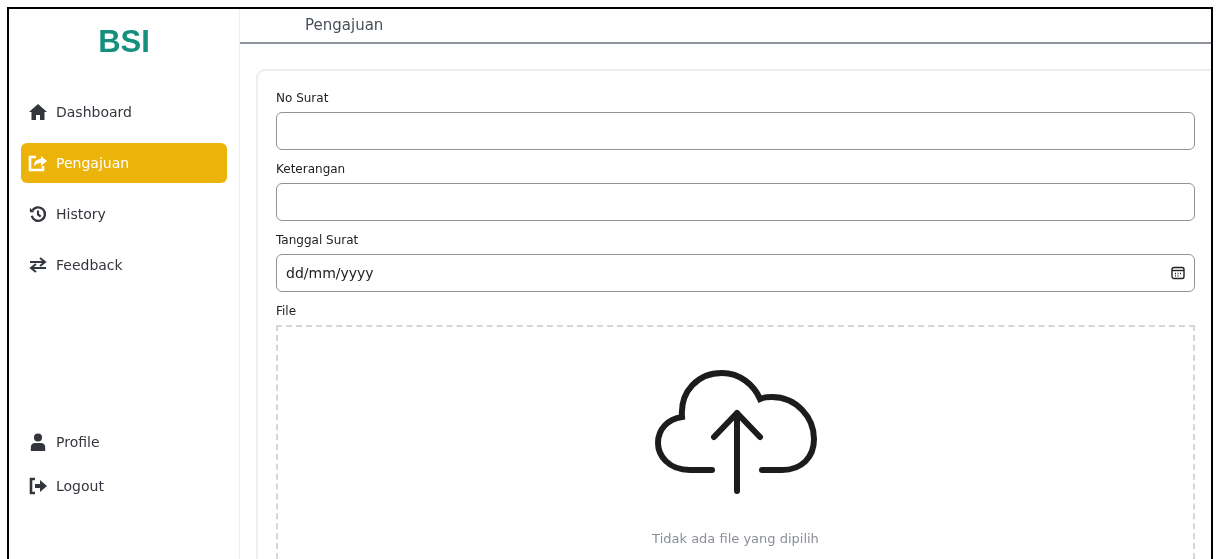 The width and height of the screenshot is (1220, 559). What do you see at coordinates (124, 214) in the screenshot?
I see `sidebar-item: History` at bounding box center [124, 214].